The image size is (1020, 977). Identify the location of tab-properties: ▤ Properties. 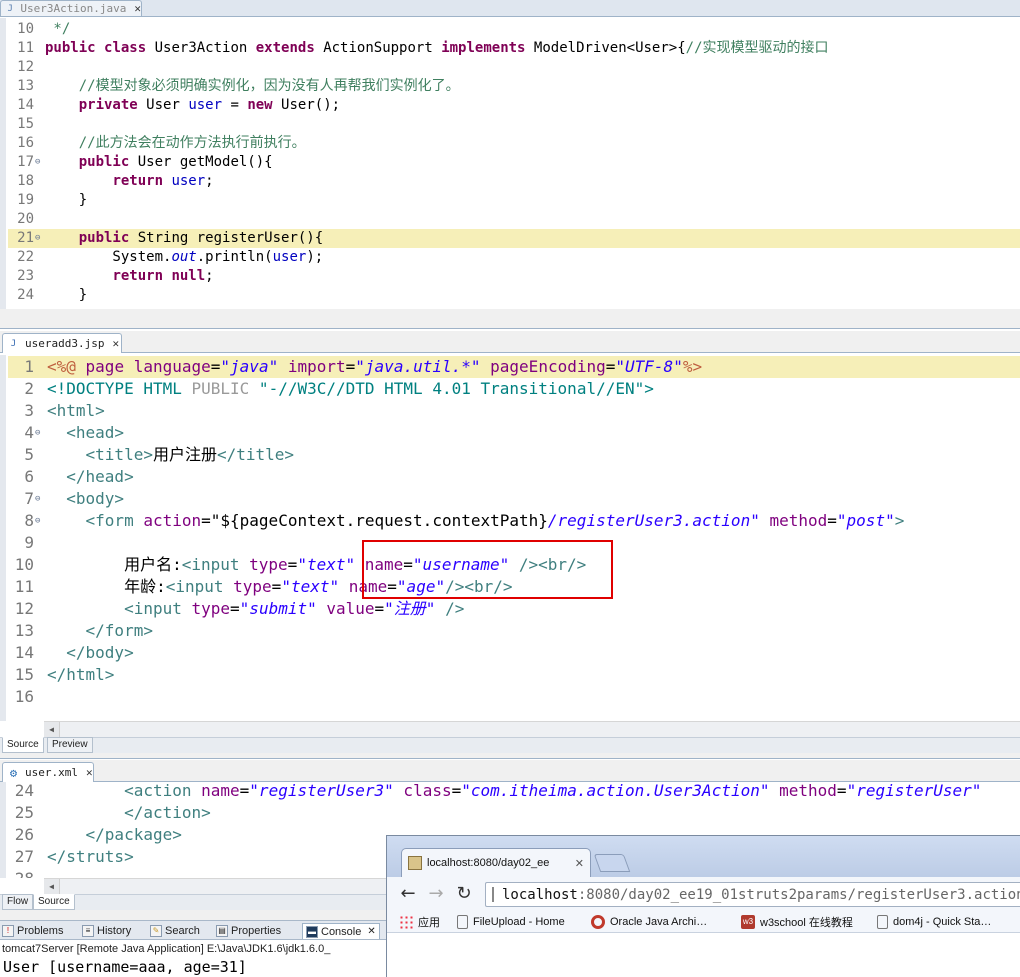
(248, 931).